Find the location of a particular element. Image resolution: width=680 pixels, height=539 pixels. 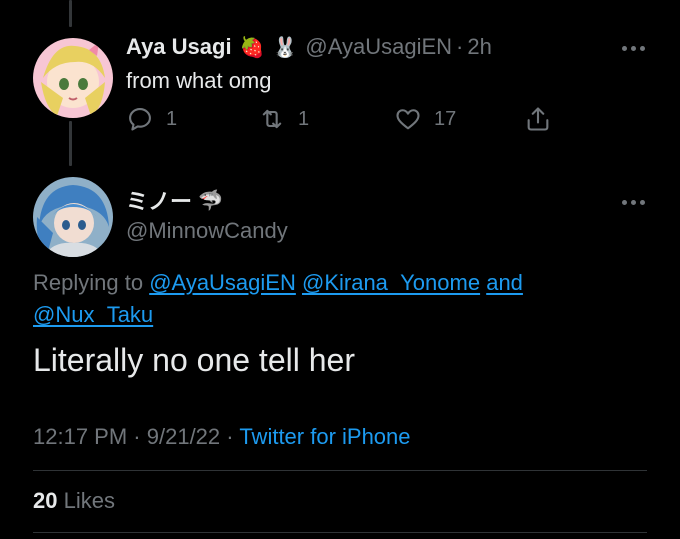

thread-line-top is located at coordinates (70, 13).